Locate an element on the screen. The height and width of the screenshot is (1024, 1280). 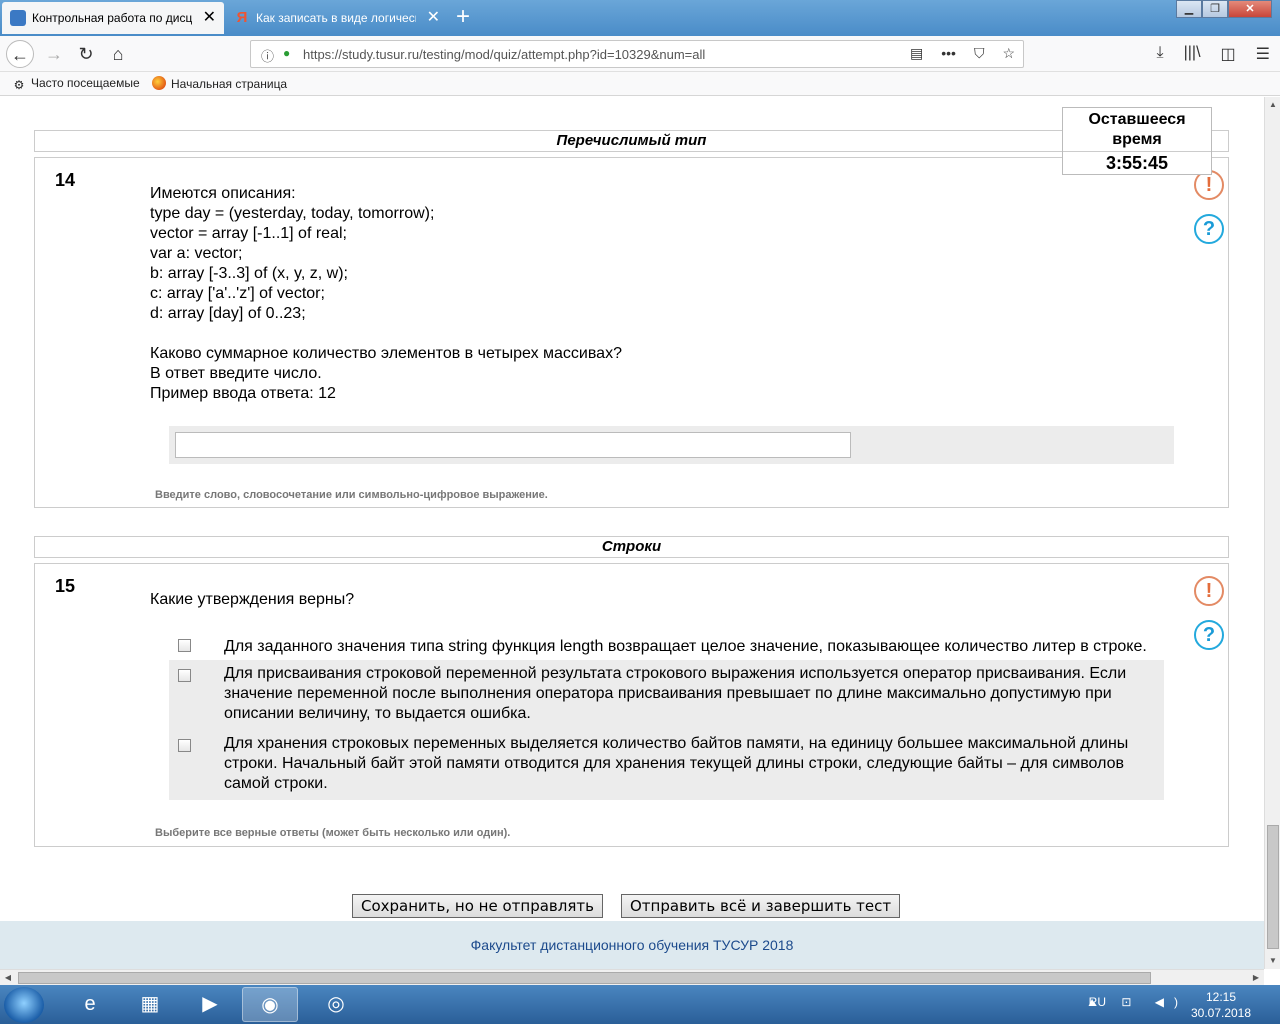
tray-icons: ▲ ⊡ ◀) is located at coordinates (1137, 1002).